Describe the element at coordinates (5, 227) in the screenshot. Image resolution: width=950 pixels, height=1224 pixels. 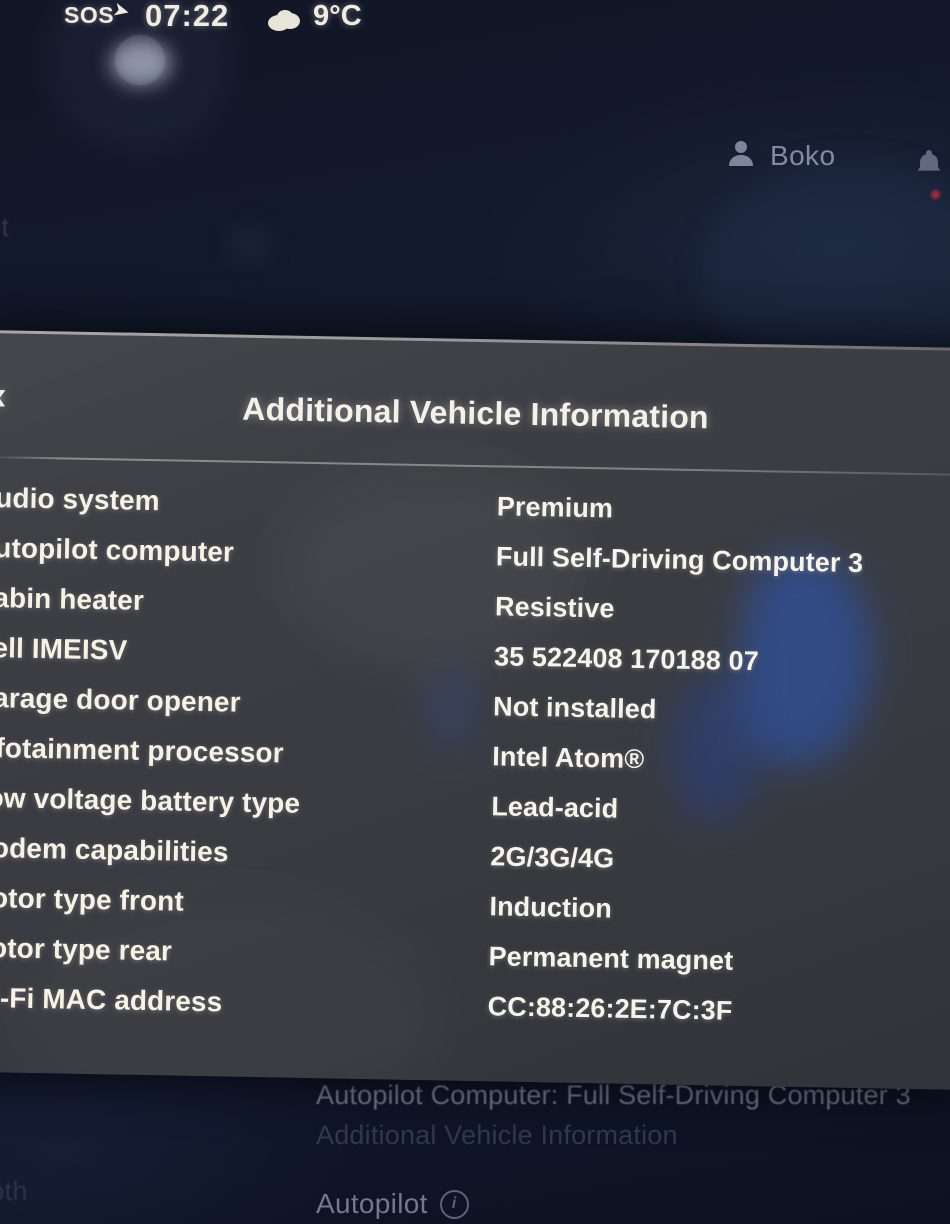
I see `background-ghost-text-top: ot` at that location.